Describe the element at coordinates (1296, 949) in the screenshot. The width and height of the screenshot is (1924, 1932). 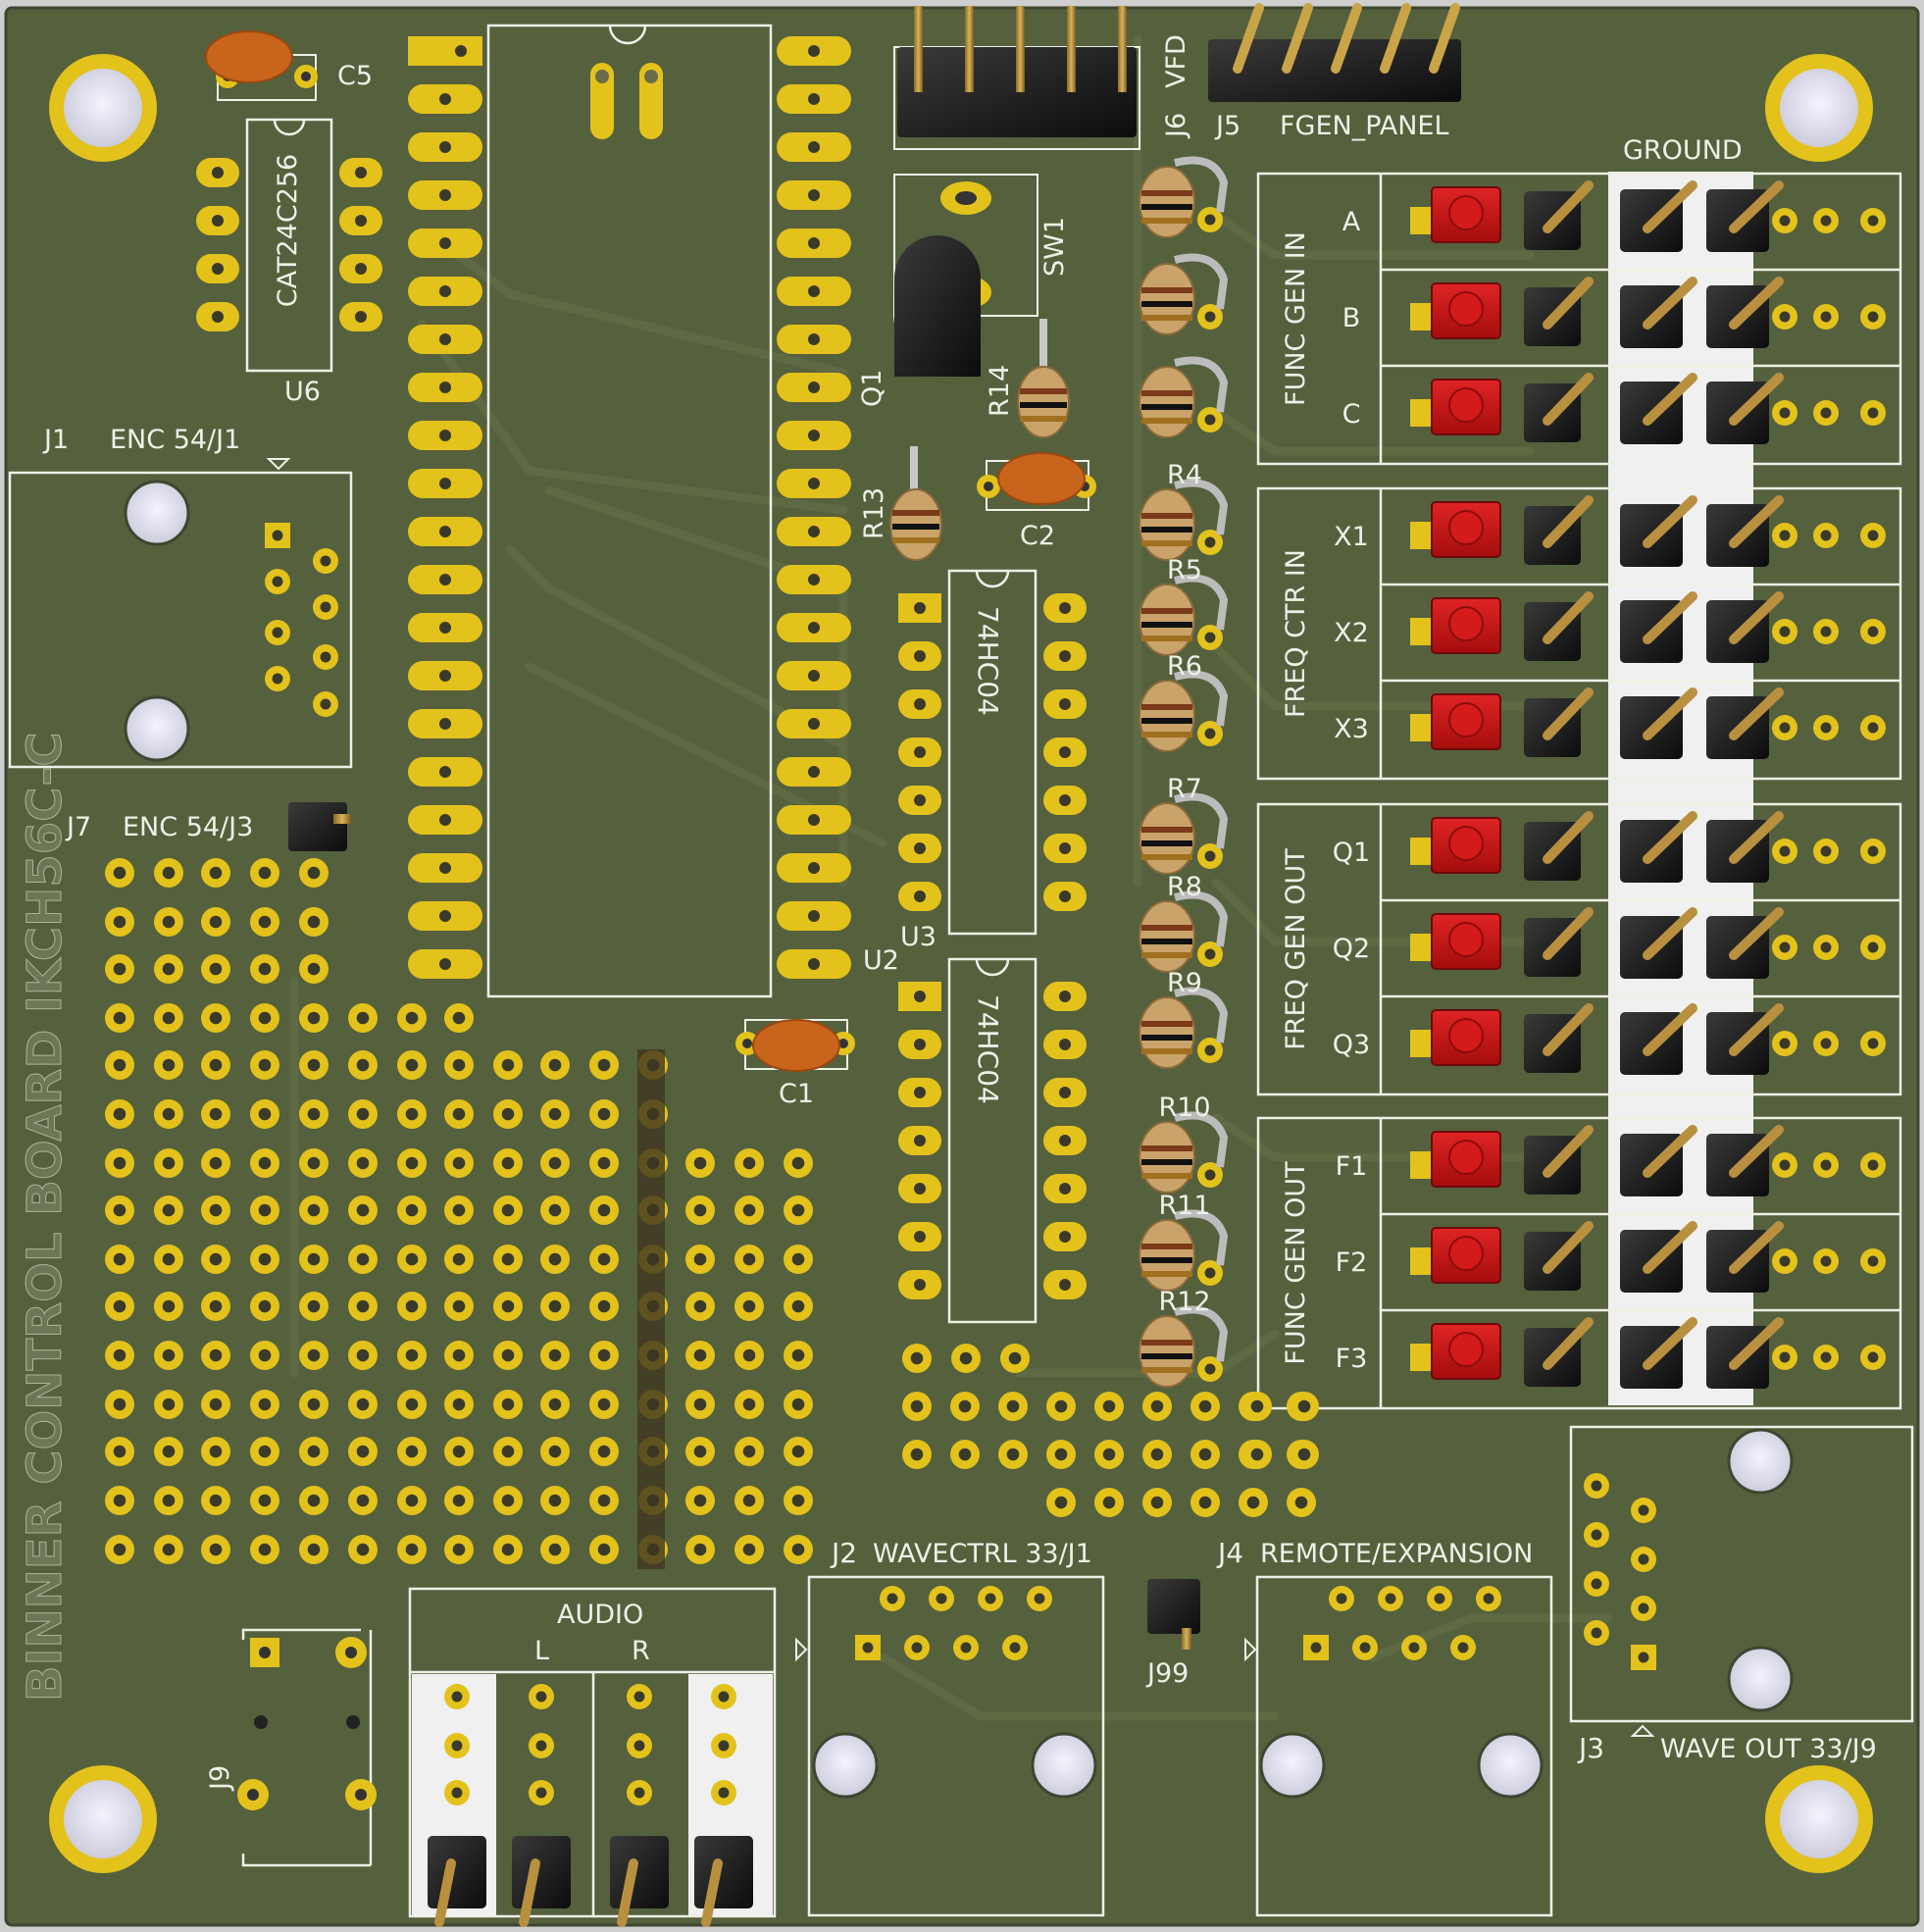
I see `panel-group-title: FREQ GEN OUT` at that location.